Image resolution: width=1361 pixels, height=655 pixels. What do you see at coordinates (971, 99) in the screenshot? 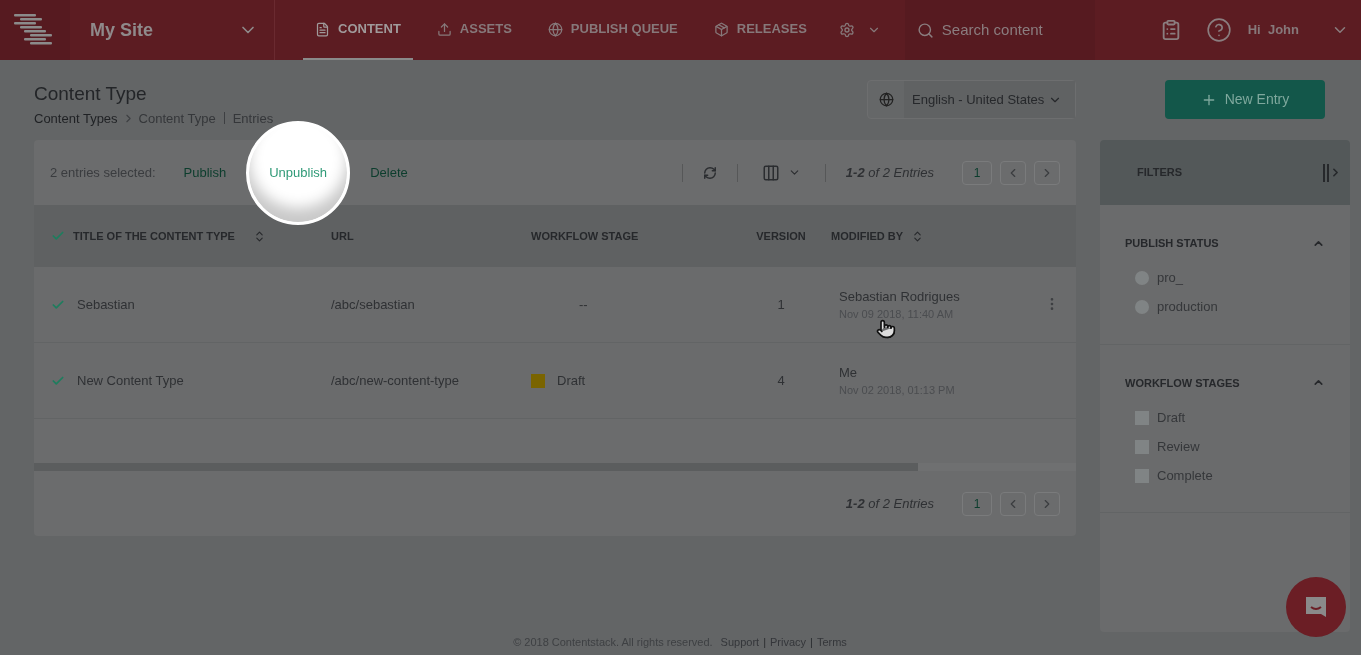
I see `locale-selector: English - United States` at bounding box center [971, 99].